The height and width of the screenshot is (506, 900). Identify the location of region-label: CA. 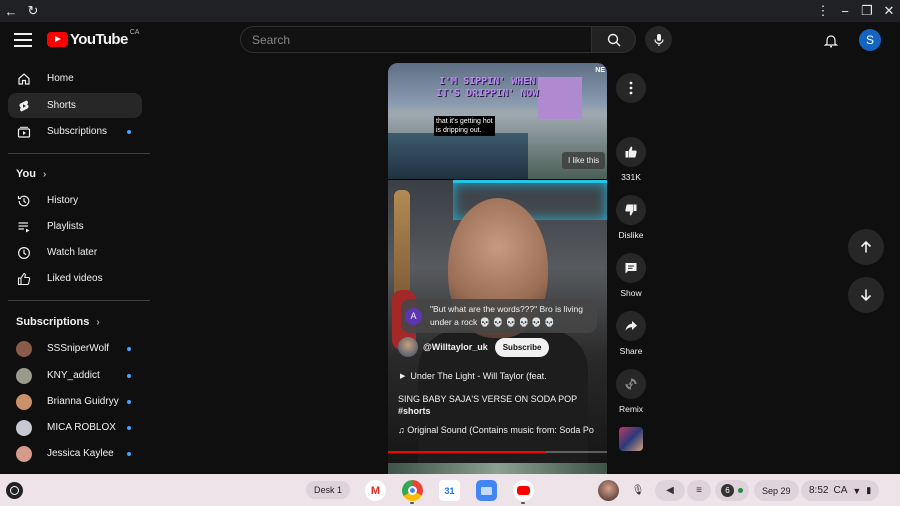
(840, 490).